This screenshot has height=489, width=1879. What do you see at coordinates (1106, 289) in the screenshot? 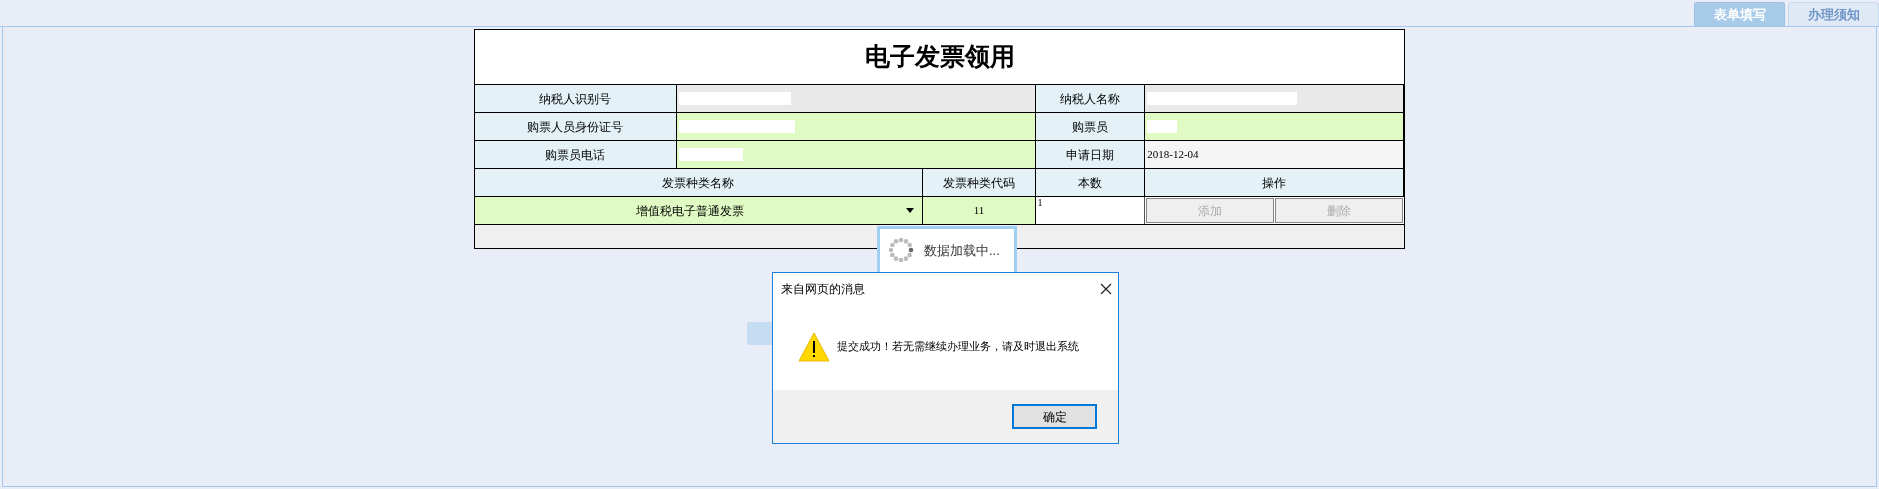
I see `close-icon` at bounding box center [1106, 289].